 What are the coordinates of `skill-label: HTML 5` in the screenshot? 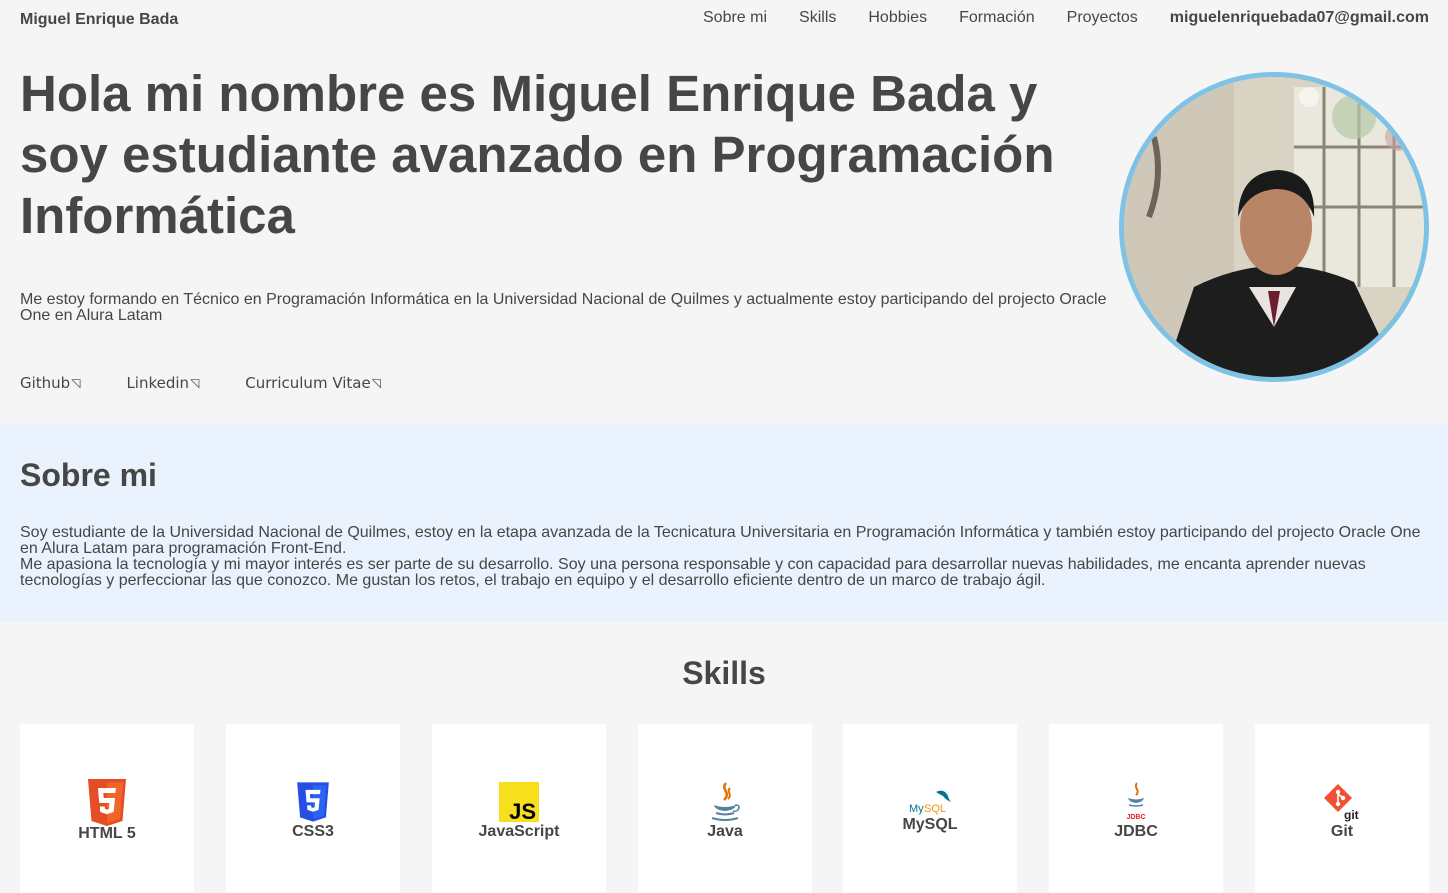 It's located at (107, 833).